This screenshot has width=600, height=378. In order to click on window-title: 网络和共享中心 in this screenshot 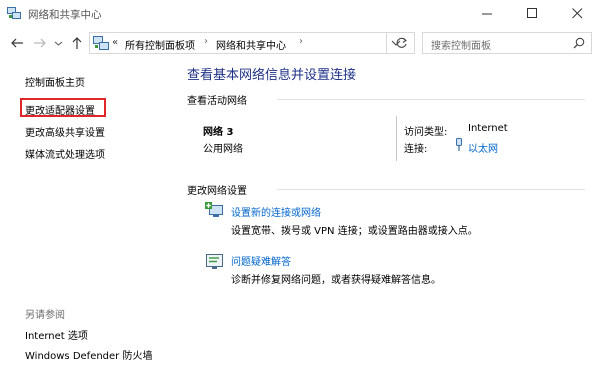, I will do `click(65, 15)`.